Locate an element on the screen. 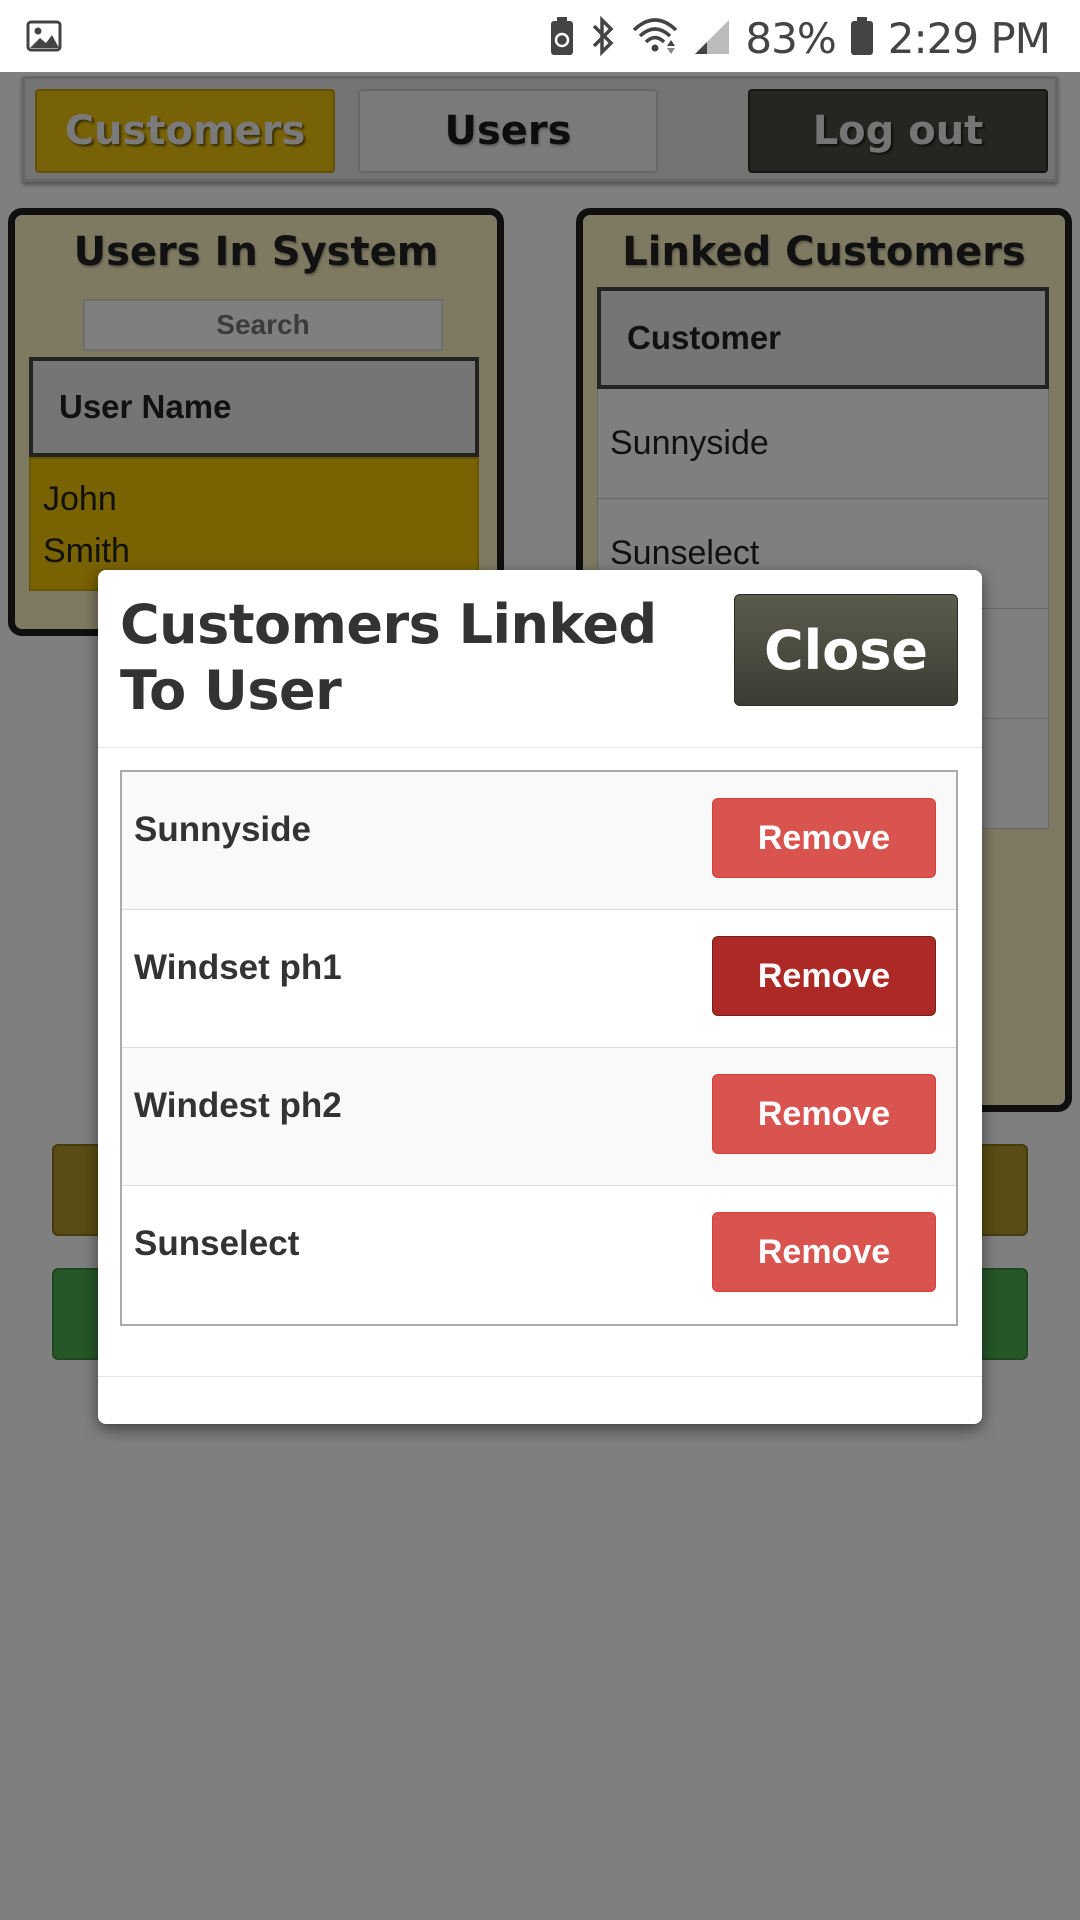 This screenshot has height=1920, width=1080. table-row: Sunnyside Remove is located at coordinates (539, 841).